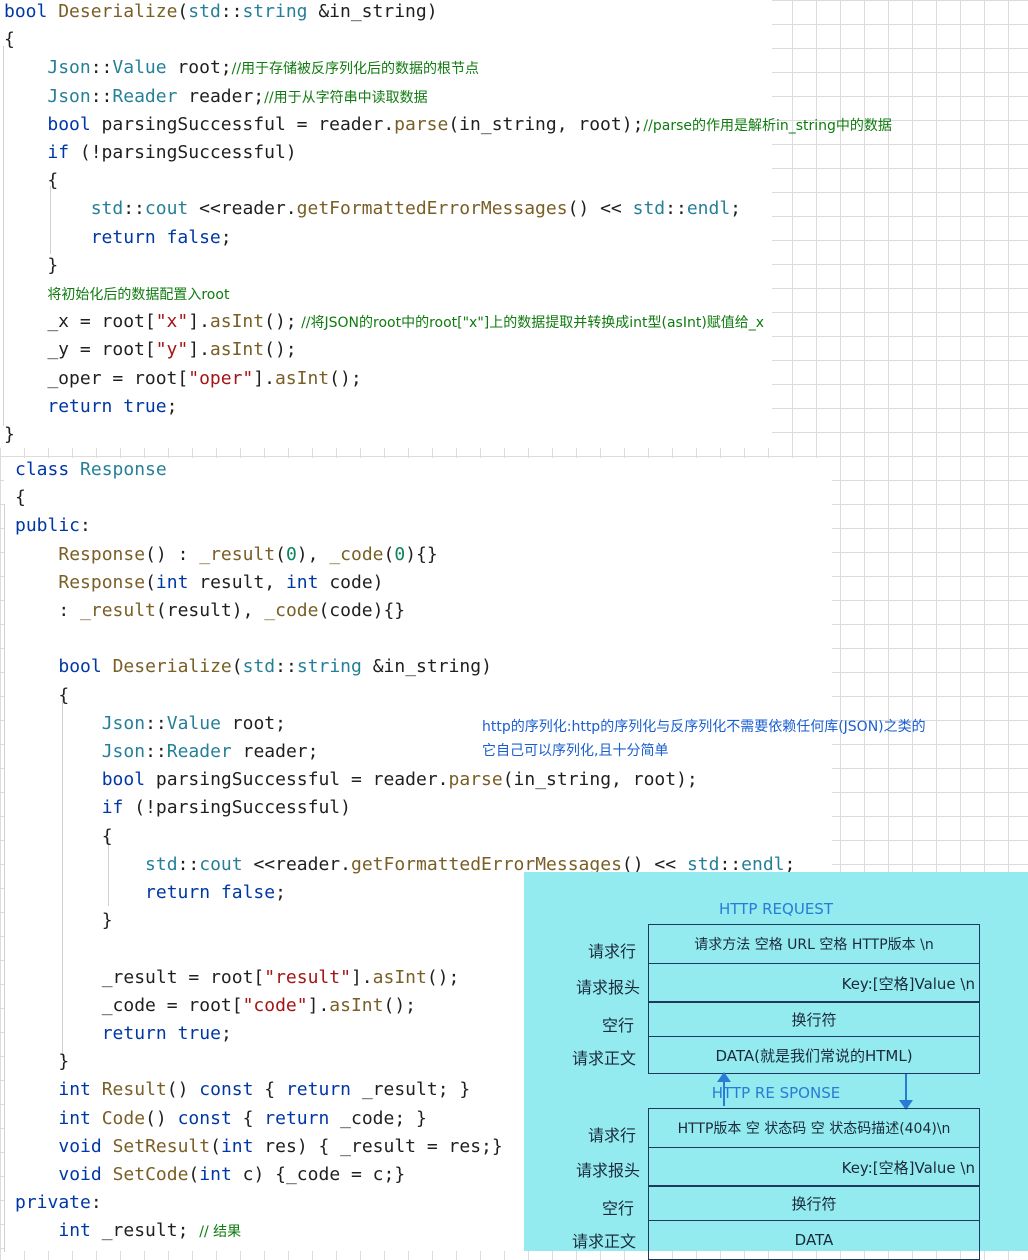 This screenshot has height=1260, width=1028. What do you see at coordinates (134, 1090) in the screenshot?
I see `code-token: Result` at bounding box center [134, 1090].